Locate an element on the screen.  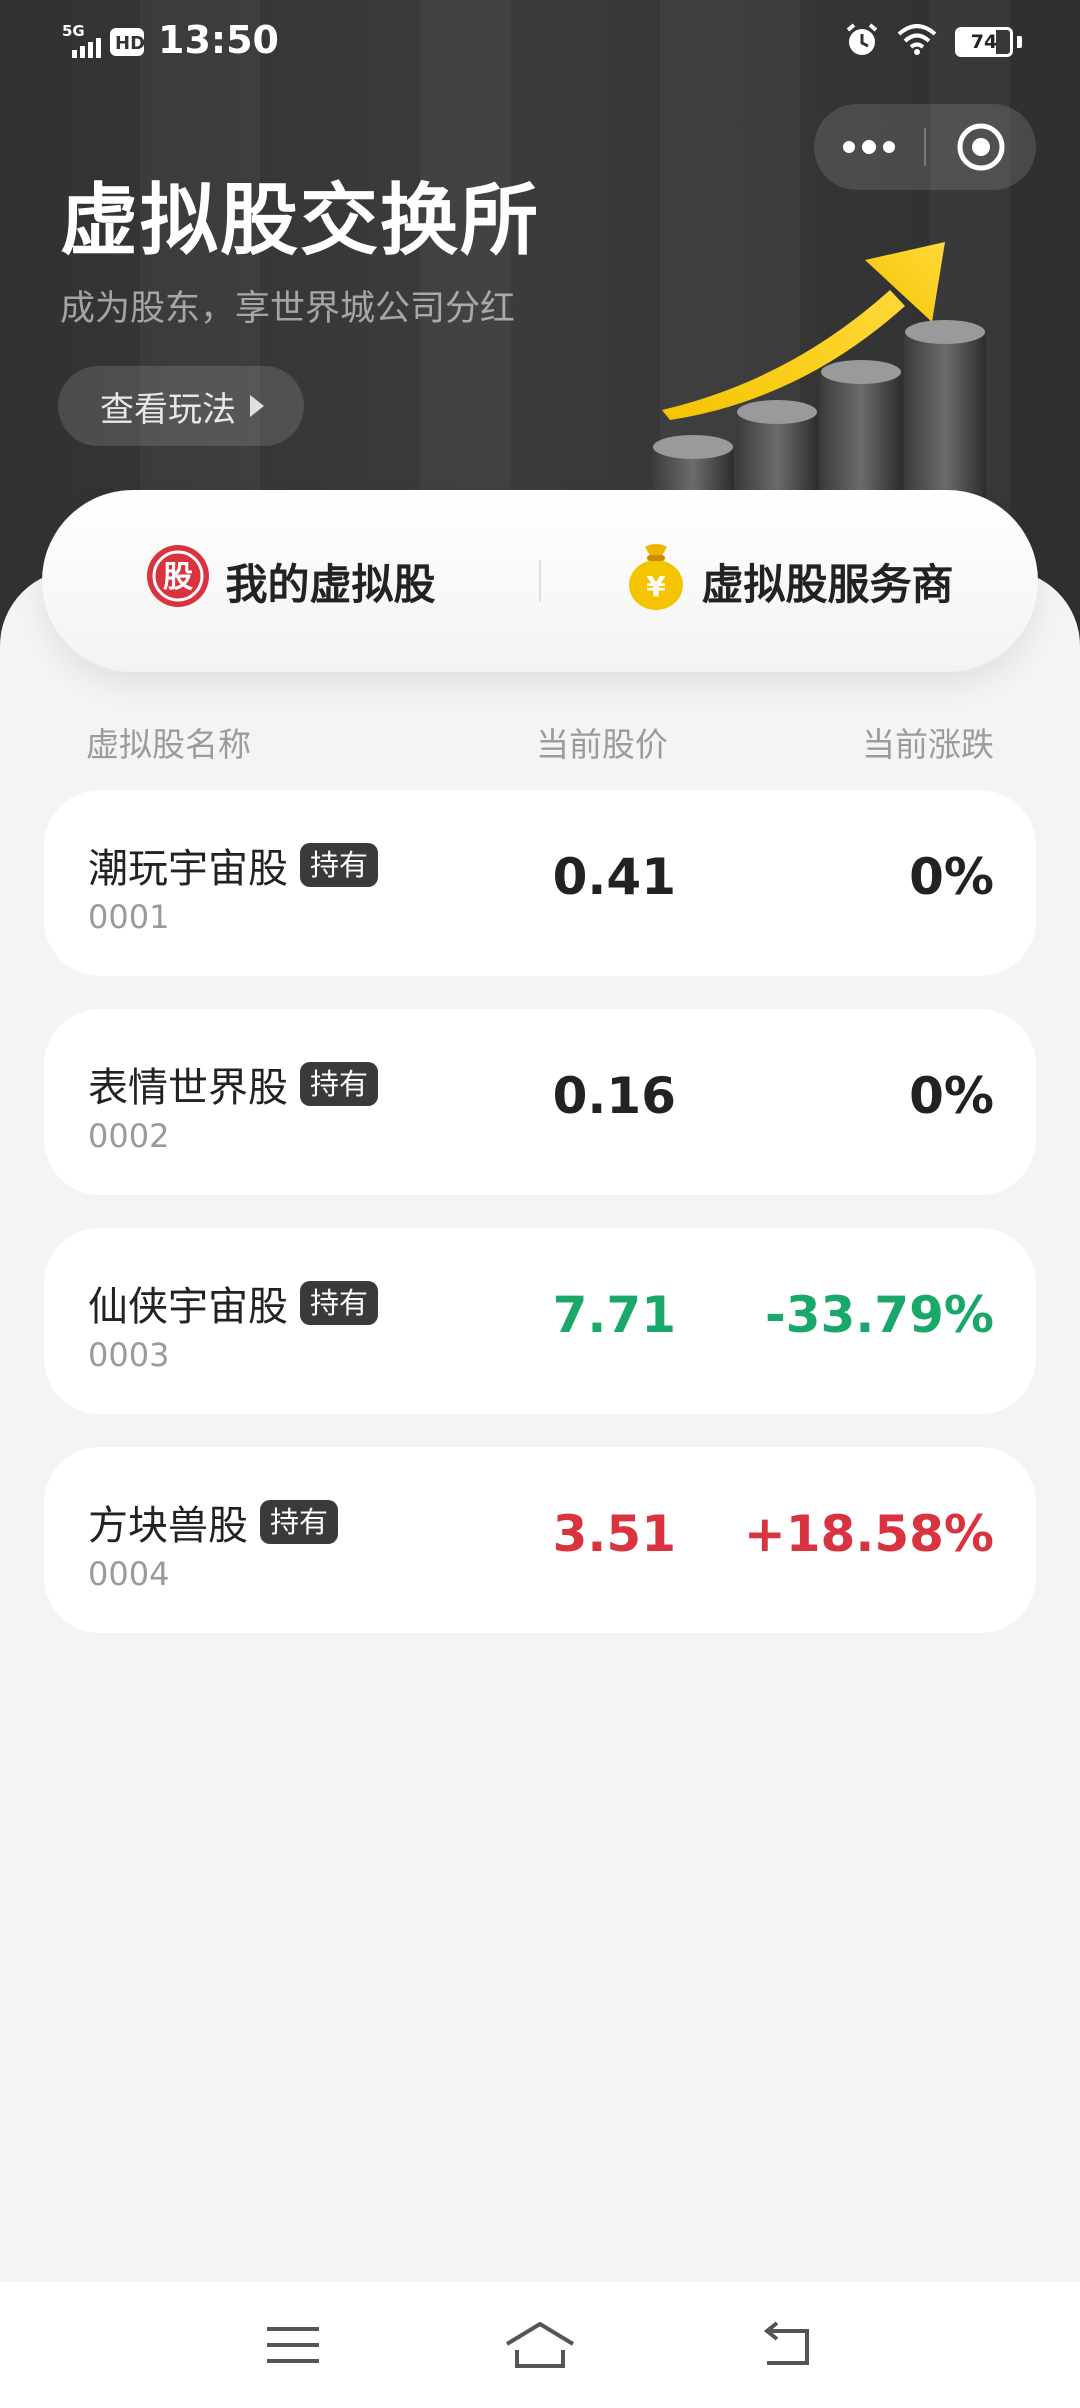
home-icon is located at coordinates (540, 2345).